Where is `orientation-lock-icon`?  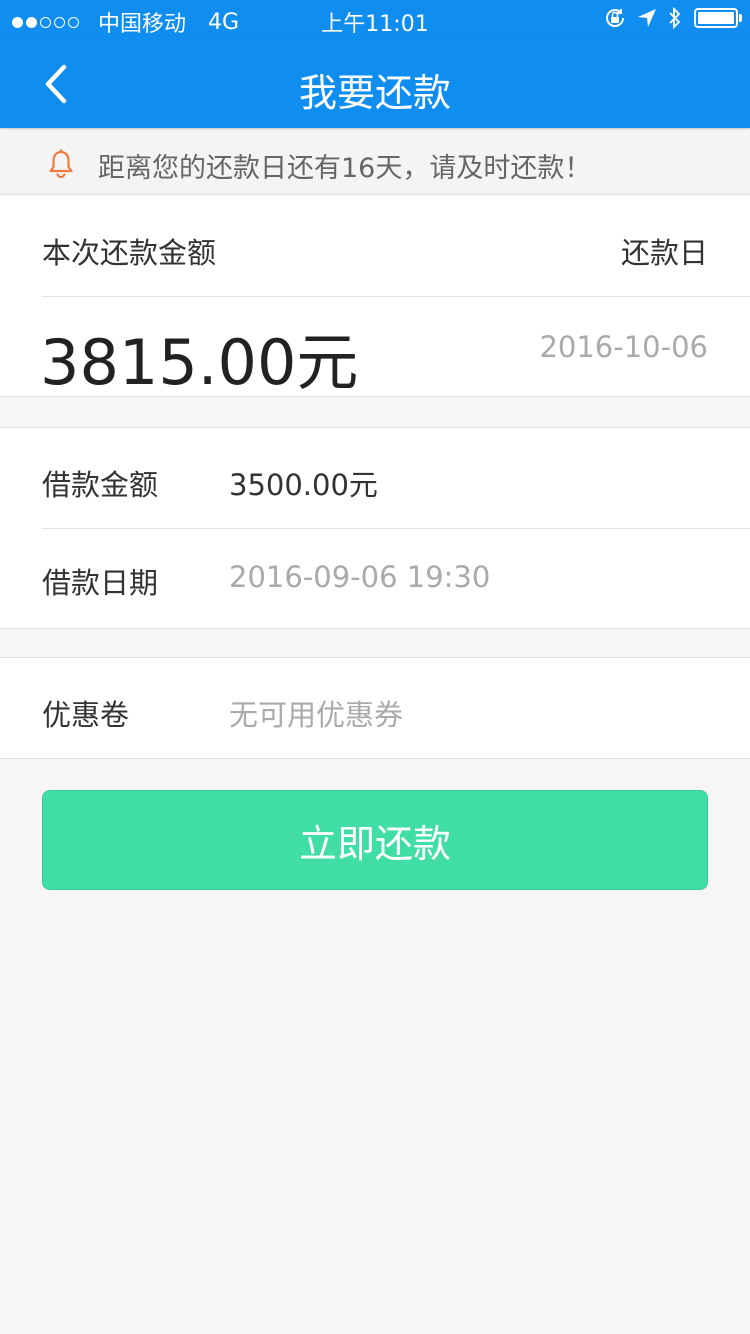
orientation-lock-icon is located at coordinates (615, 18).